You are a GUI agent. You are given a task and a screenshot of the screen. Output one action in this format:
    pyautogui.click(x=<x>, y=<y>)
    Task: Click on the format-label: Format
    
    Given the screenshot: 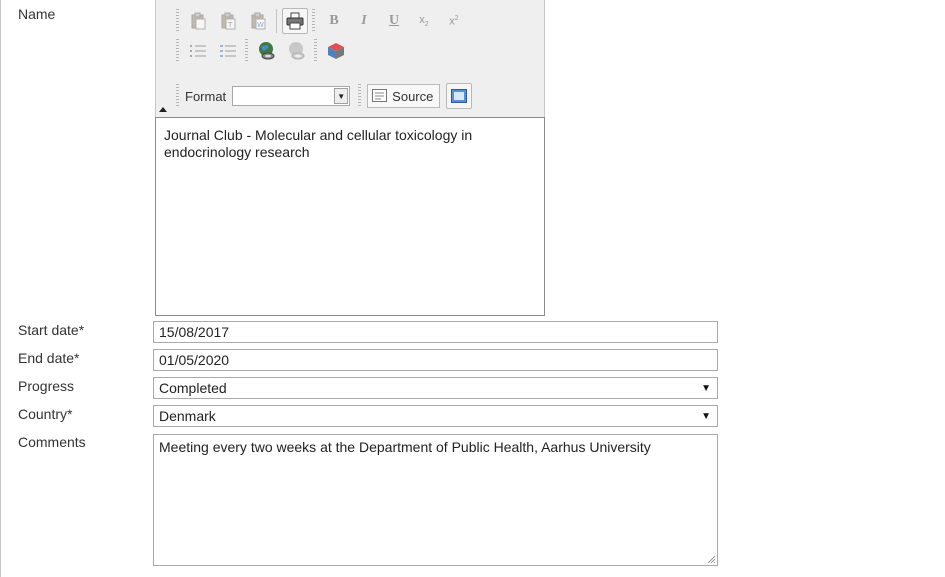 What is the action you would take?
    pyautogui.click(x=206, y=96)
    